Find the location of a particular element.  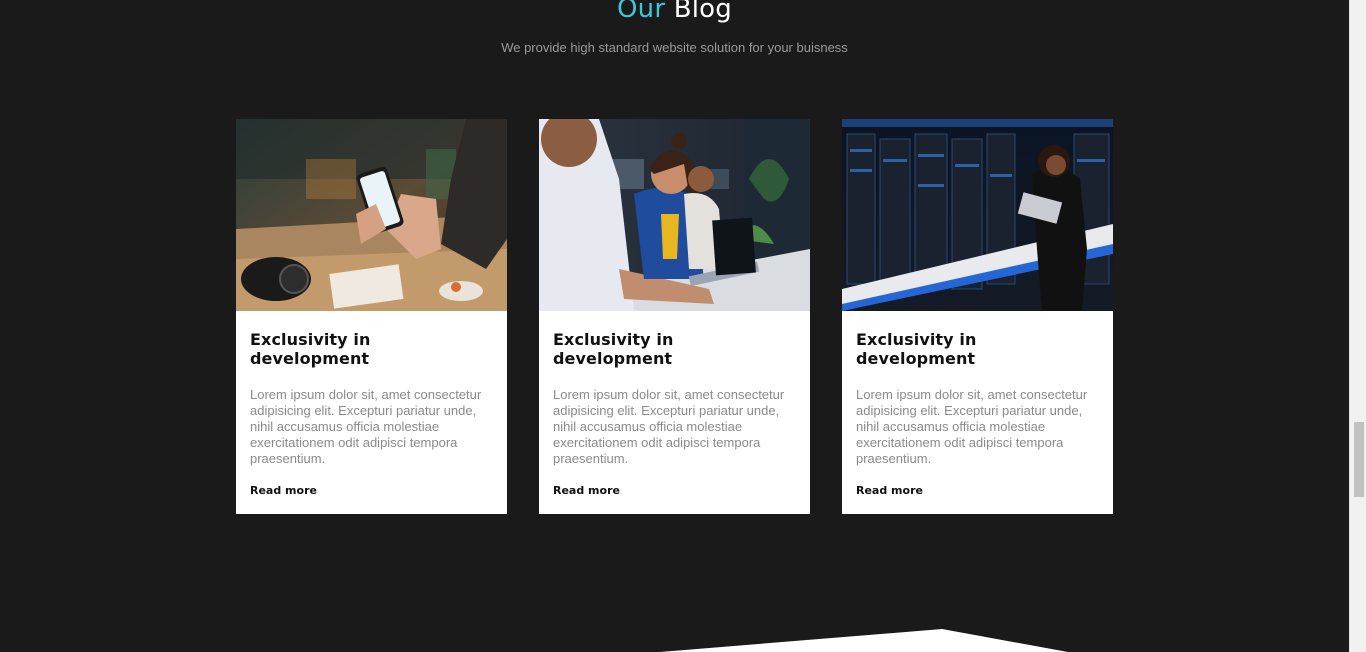

section-title: Our Blog is located at coordinates (674, 12).